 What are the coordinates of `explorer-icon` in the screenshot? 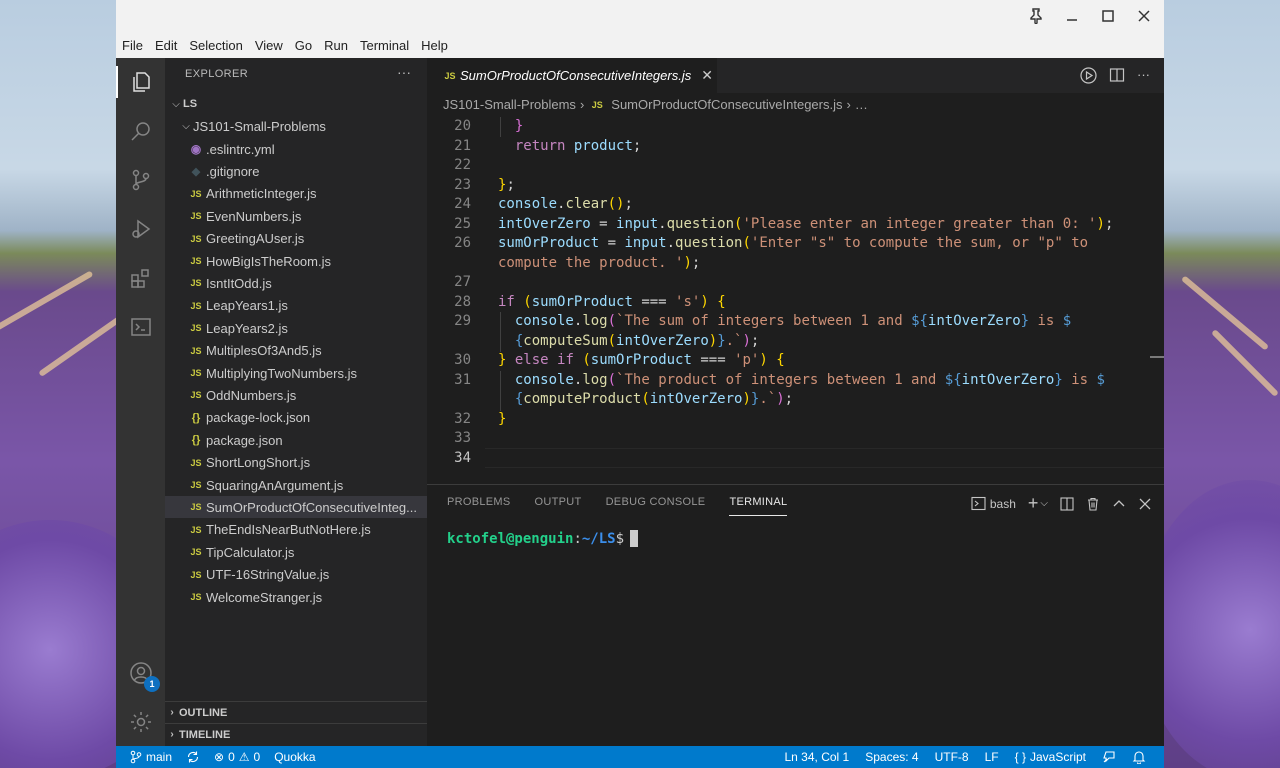 It's located at (141, 82).